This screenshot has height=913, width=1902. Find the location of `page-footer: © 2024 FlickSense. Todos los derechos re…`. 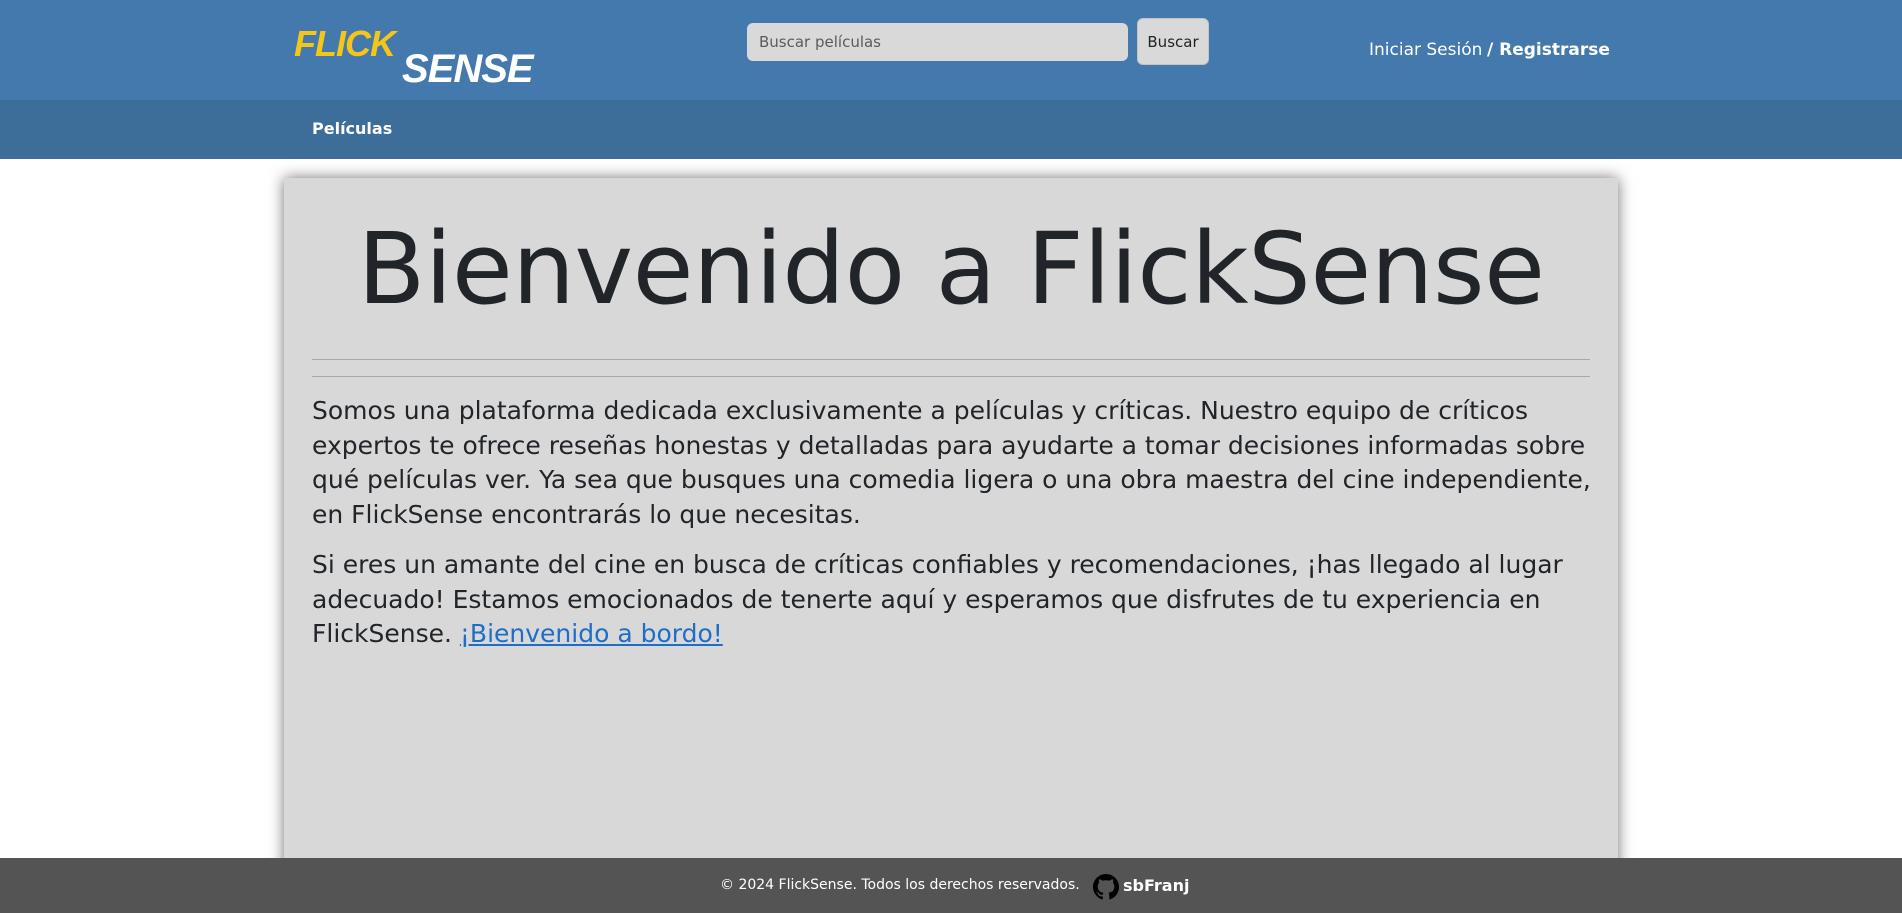

page-footer: © 2024 FlickSense. Todos los derechos re… is located at coordinates (951, 885).